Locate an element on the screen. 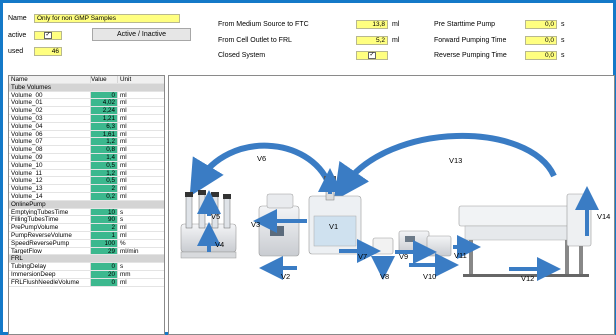 The image size is (616, 335). label-v14: V14 is located at coordinates (603, 216).